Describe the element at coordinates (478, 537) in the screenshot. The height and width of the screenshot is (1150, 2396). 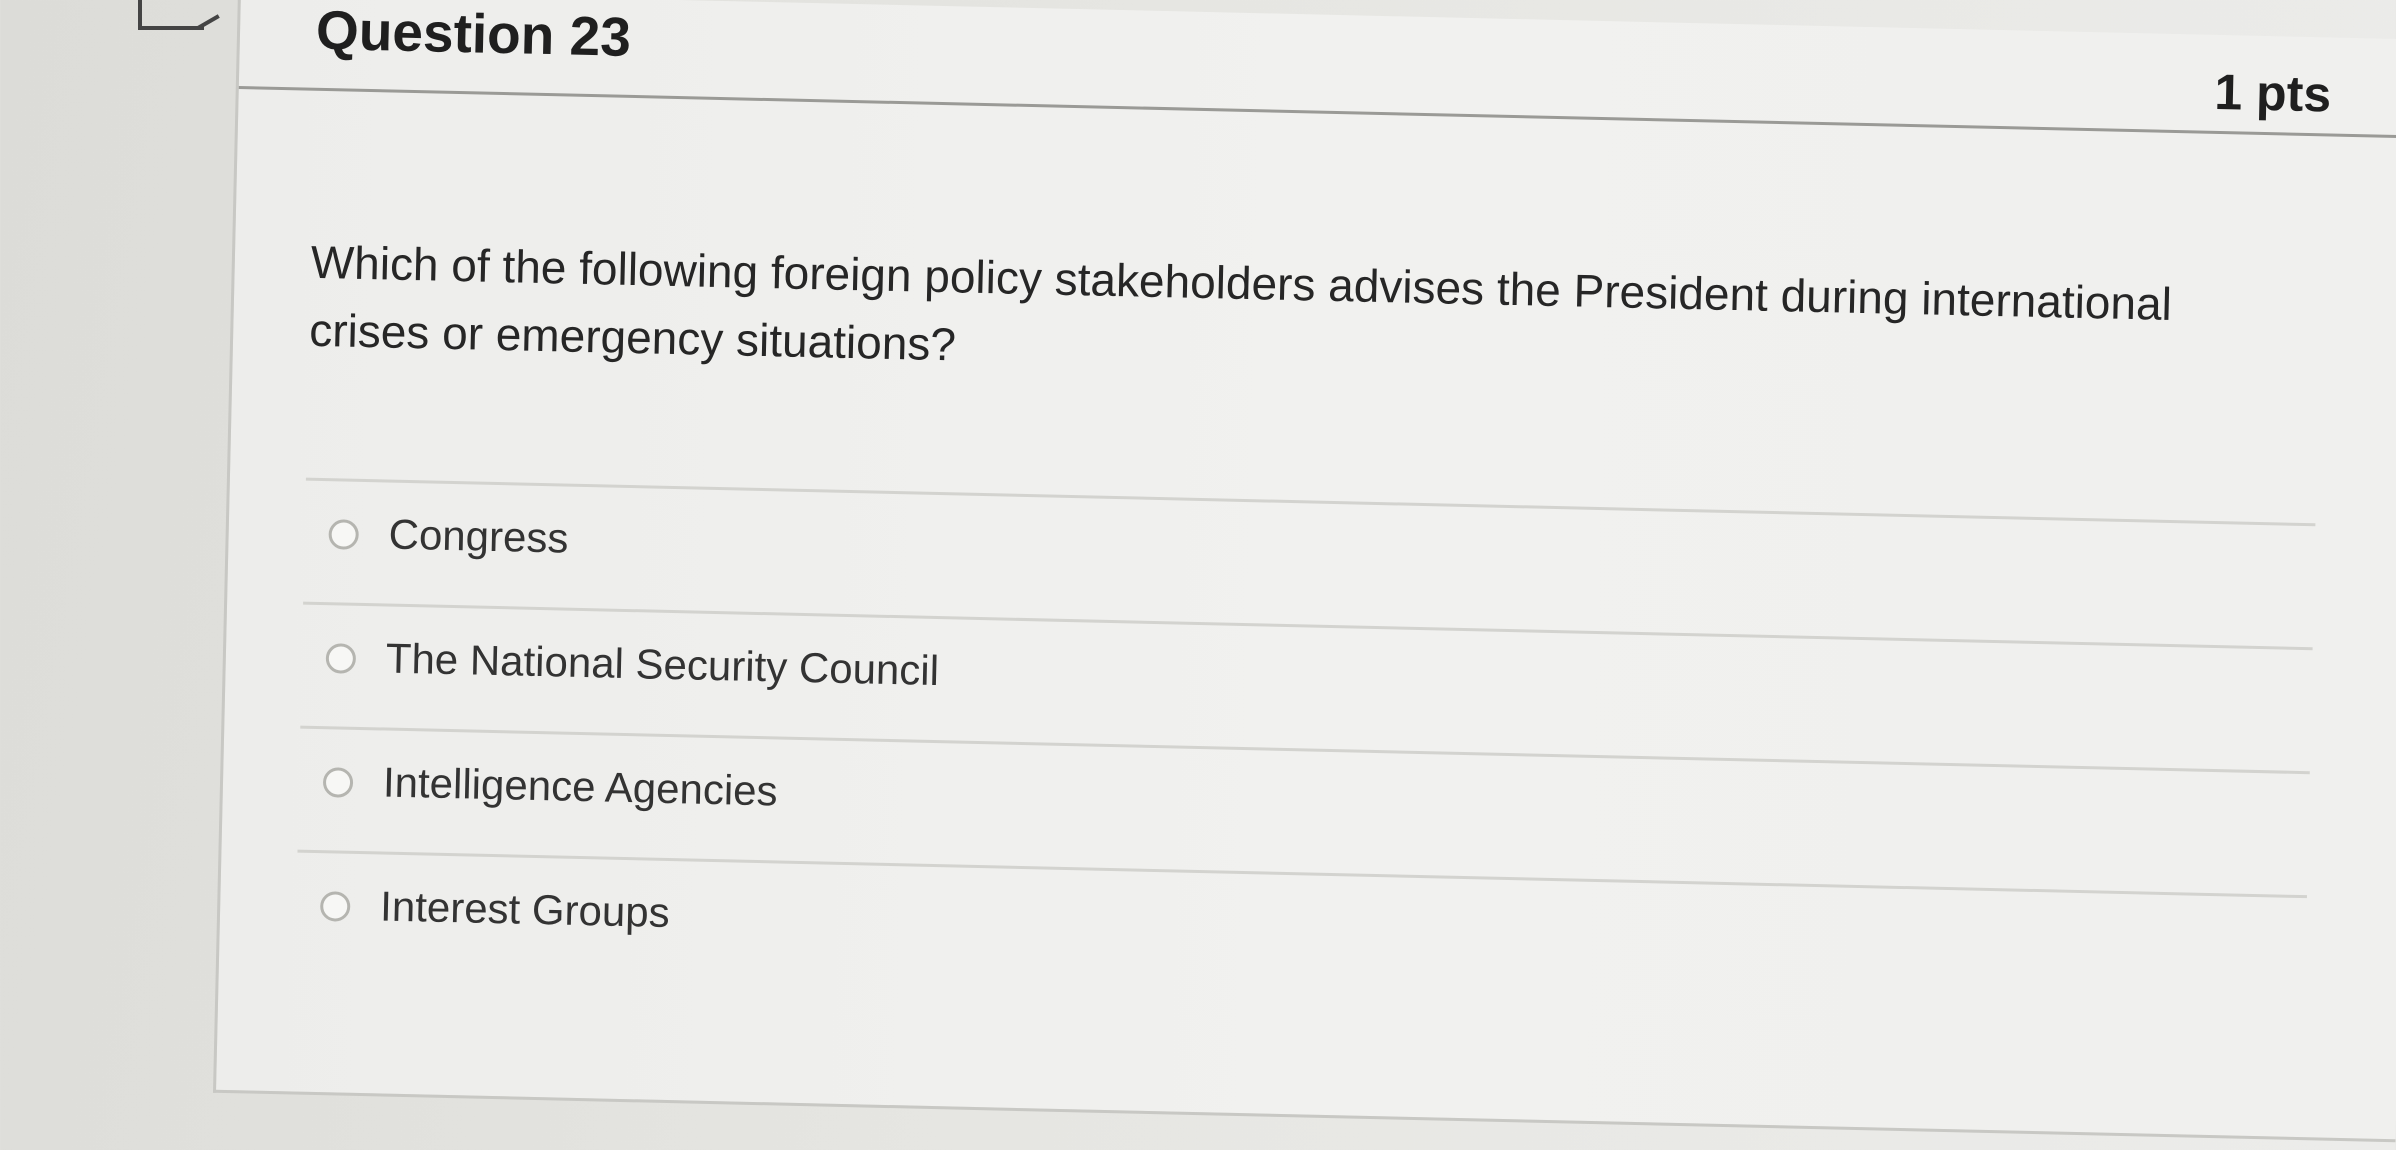
I see `answer-label: Congress` at that location.